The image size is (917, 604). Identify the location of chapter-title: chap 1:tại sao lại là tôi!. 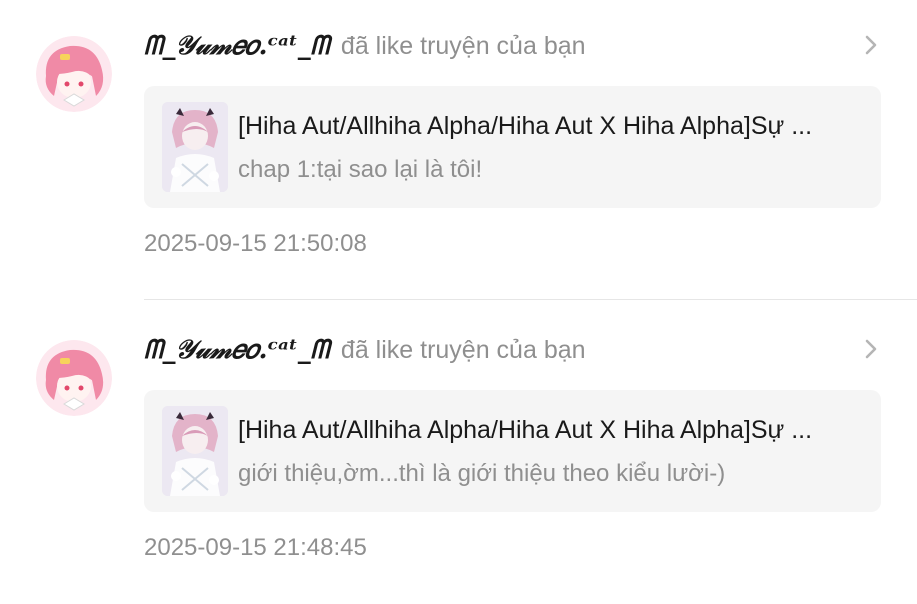
(360, 169).